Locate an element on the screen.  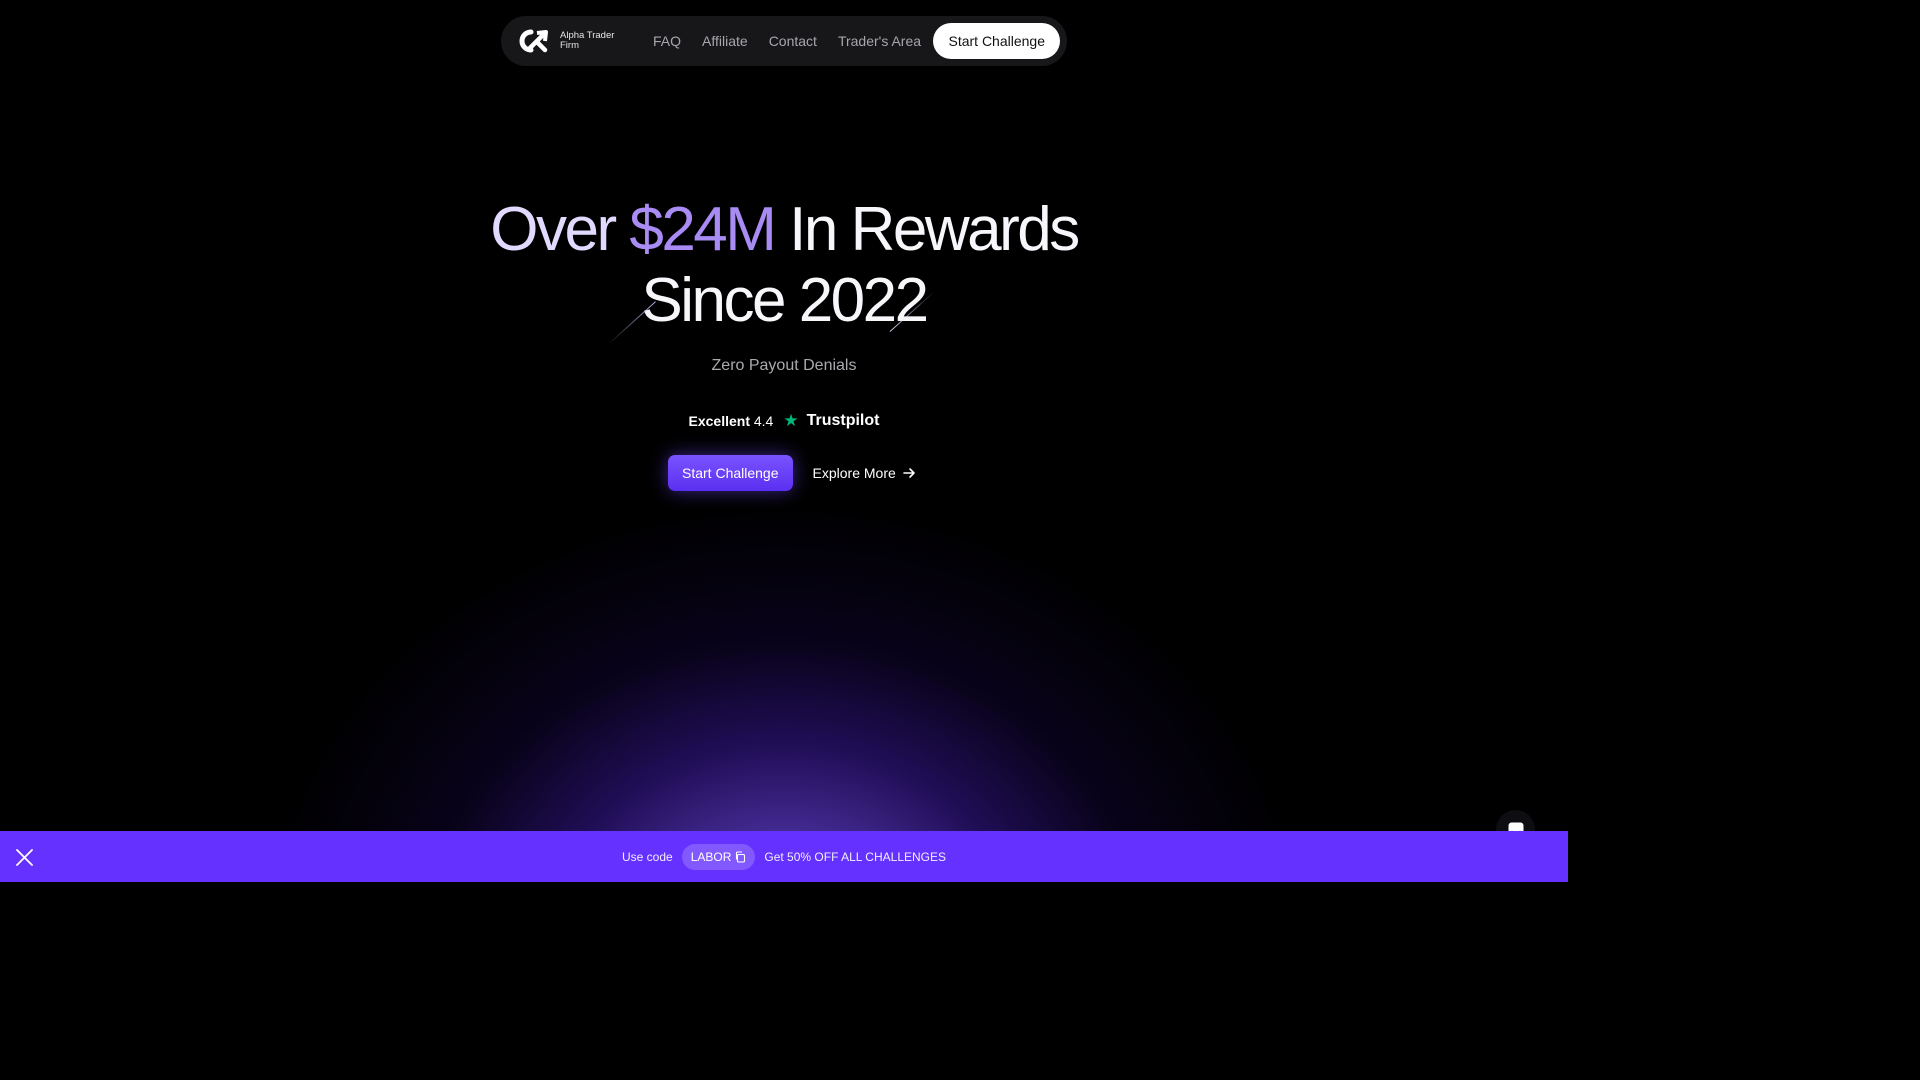
promo-code: LABOR is located at coordinates (711, 856).